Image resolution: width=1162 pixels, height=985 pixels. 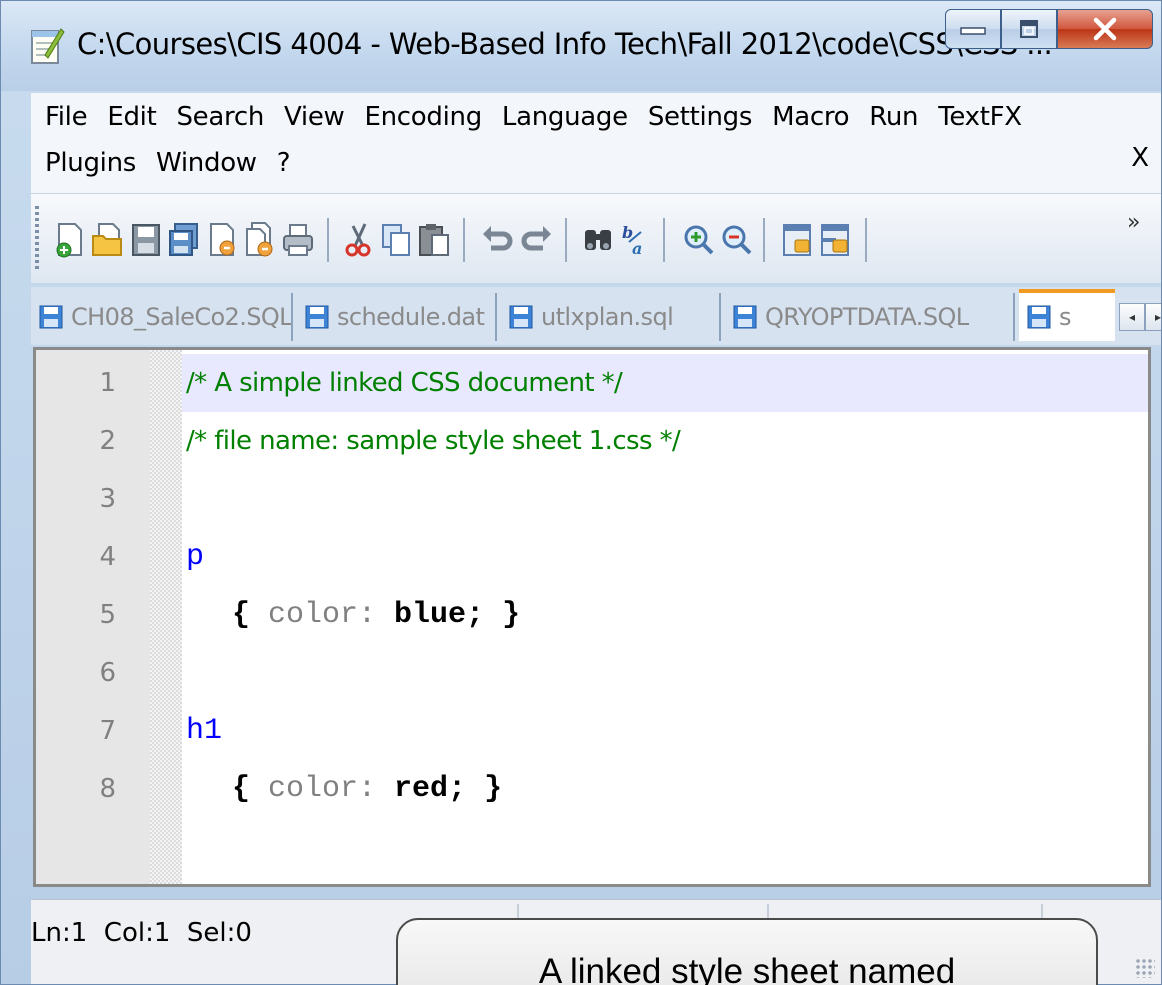 What do you see at coordinates (48, 46) in the screenshot?
I see `notepad-app-icon` at bounding box center [48, 46].